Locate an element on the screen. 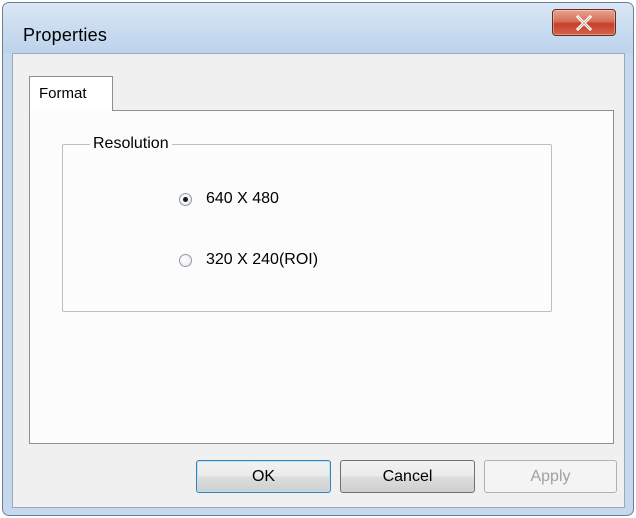  resolution-option-label: 640 X 480 is located at coordinates (242, 198).